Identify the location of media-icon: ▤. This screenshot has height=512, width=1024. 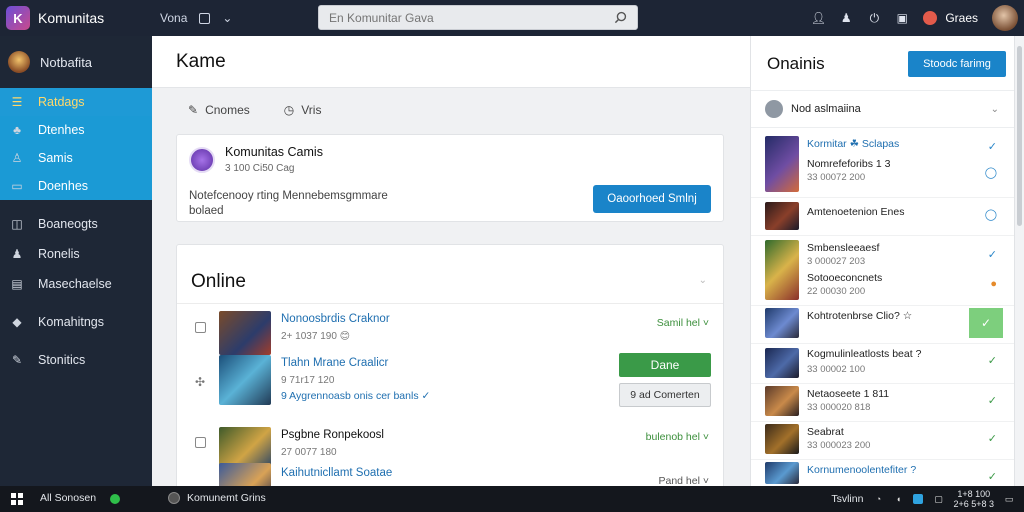
(17, 284).